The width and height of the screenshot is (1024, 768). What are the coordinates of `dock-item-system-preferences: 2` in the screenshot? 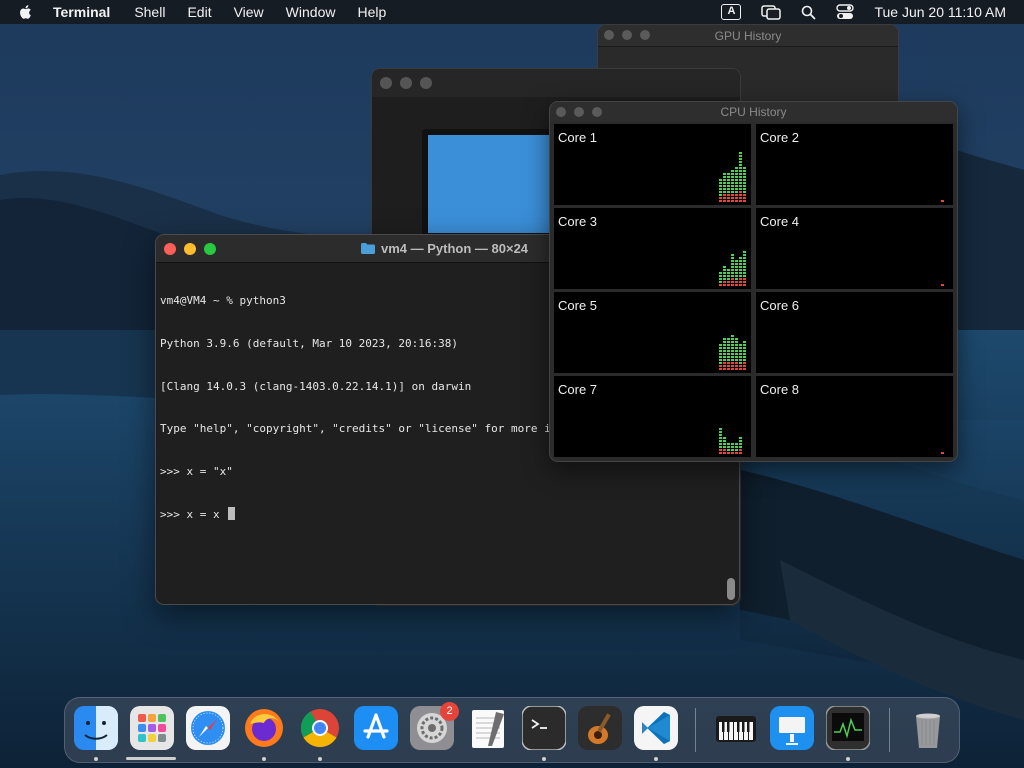 It's located at (434, 726).